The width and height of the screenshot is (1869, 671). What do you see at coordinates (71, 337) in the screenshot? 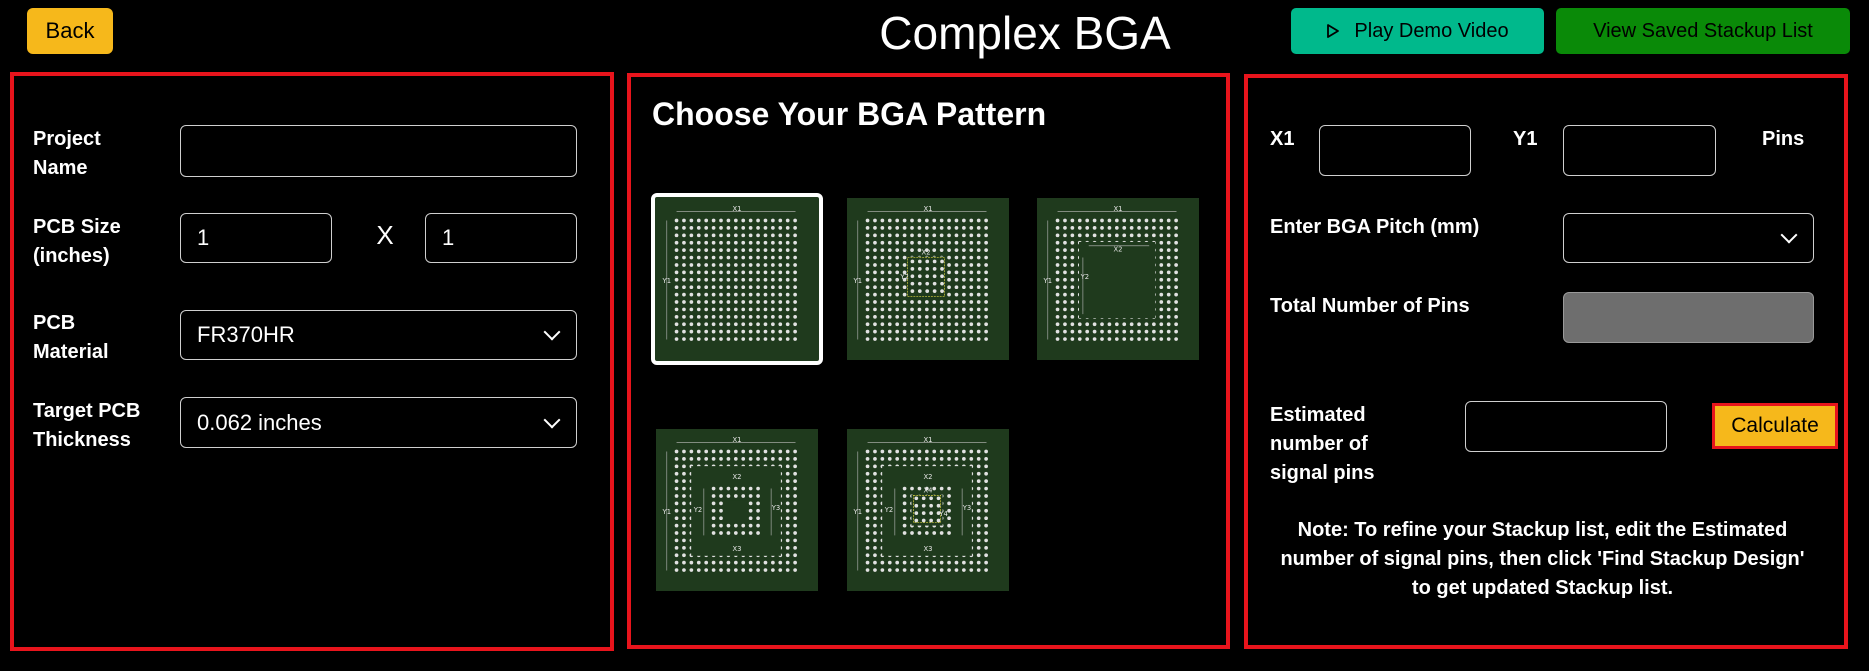
I see `pcb-material-label: PCB Material` at bounding box center [71, 337].